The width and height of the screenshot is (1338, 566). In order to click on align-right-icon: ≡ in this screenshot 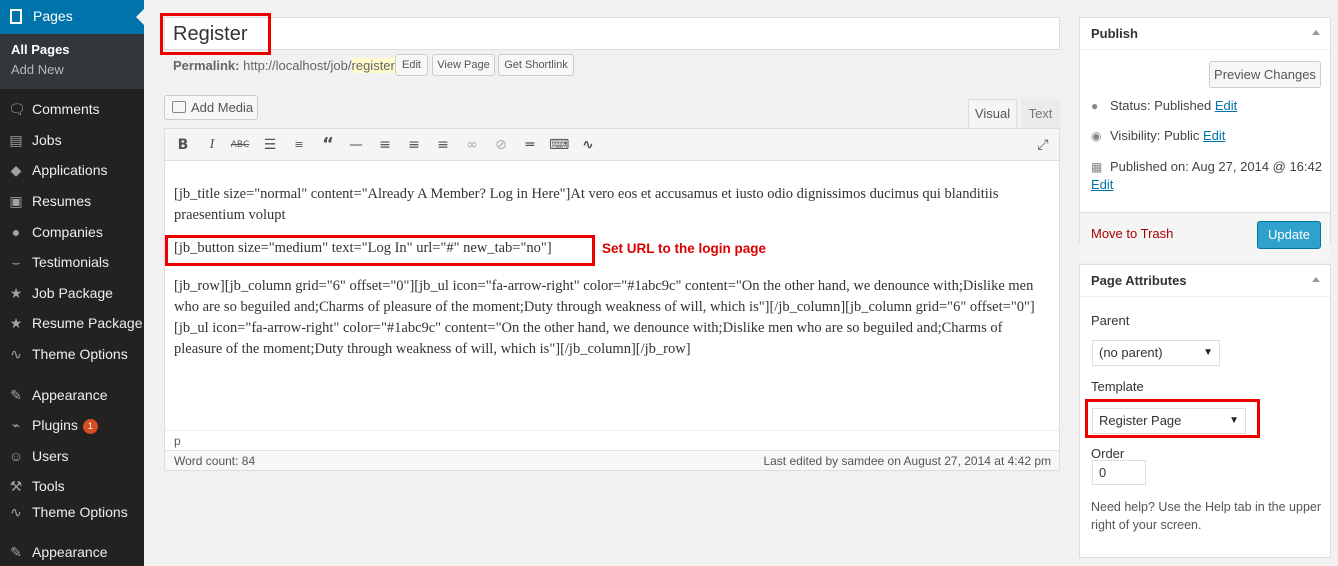, I will do `click(443, 145)`.